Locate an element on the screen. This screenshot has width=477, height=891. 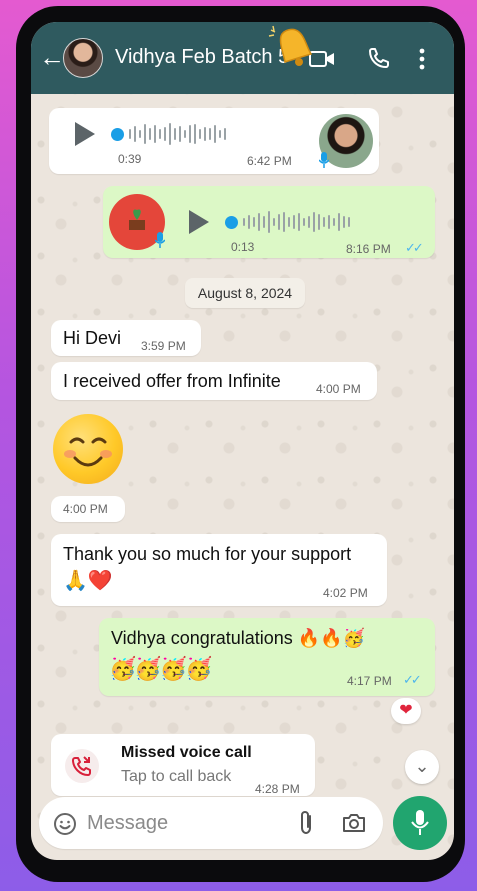
voice-duration: 0:13 is located at coordinates (243, 247).